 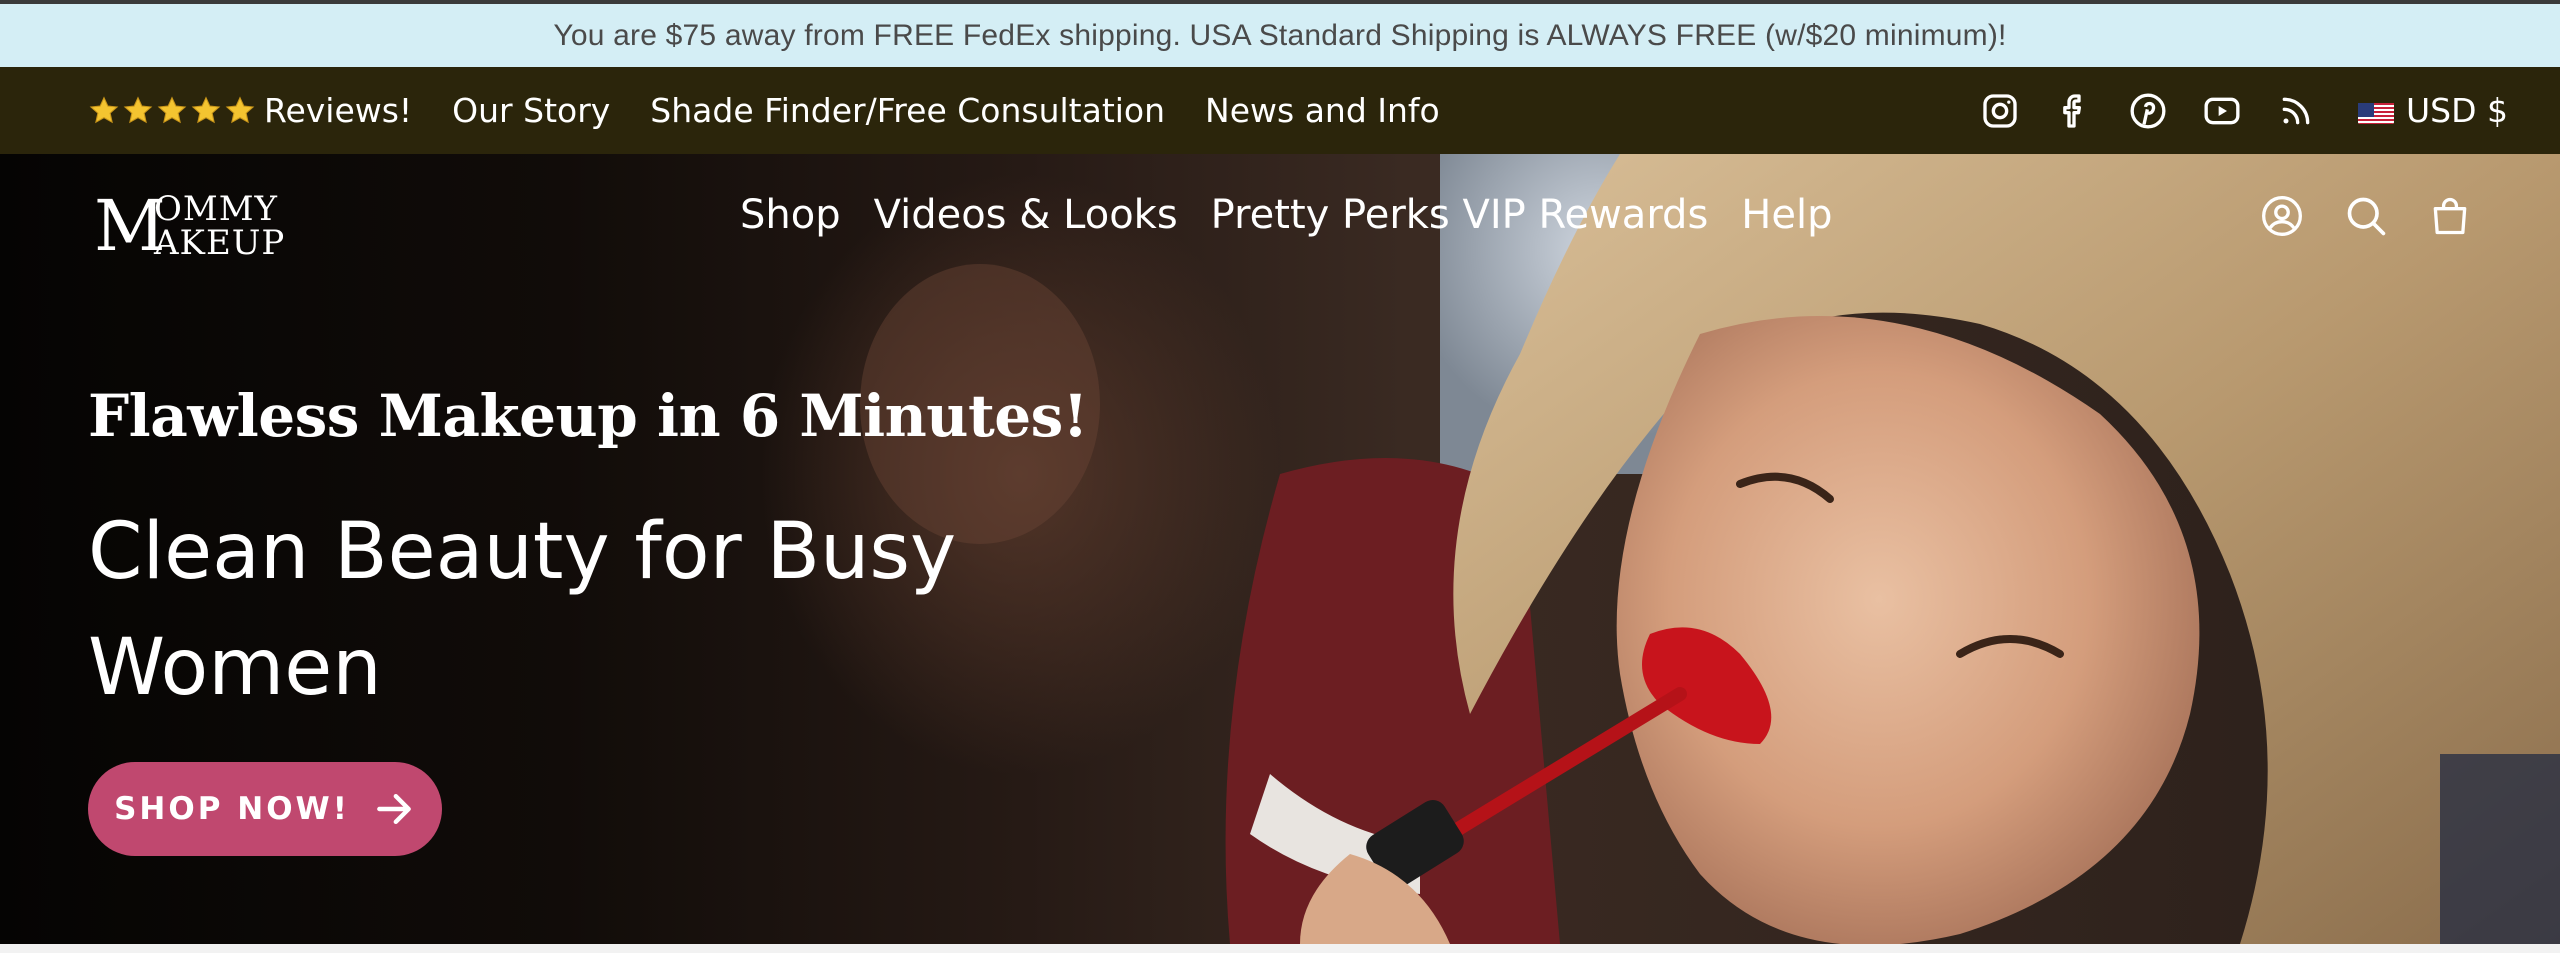 What do you see at coordinates (1280, 948) in the screenshot?
I see `page-bottom-strip` at bounding box center [1280, 948].